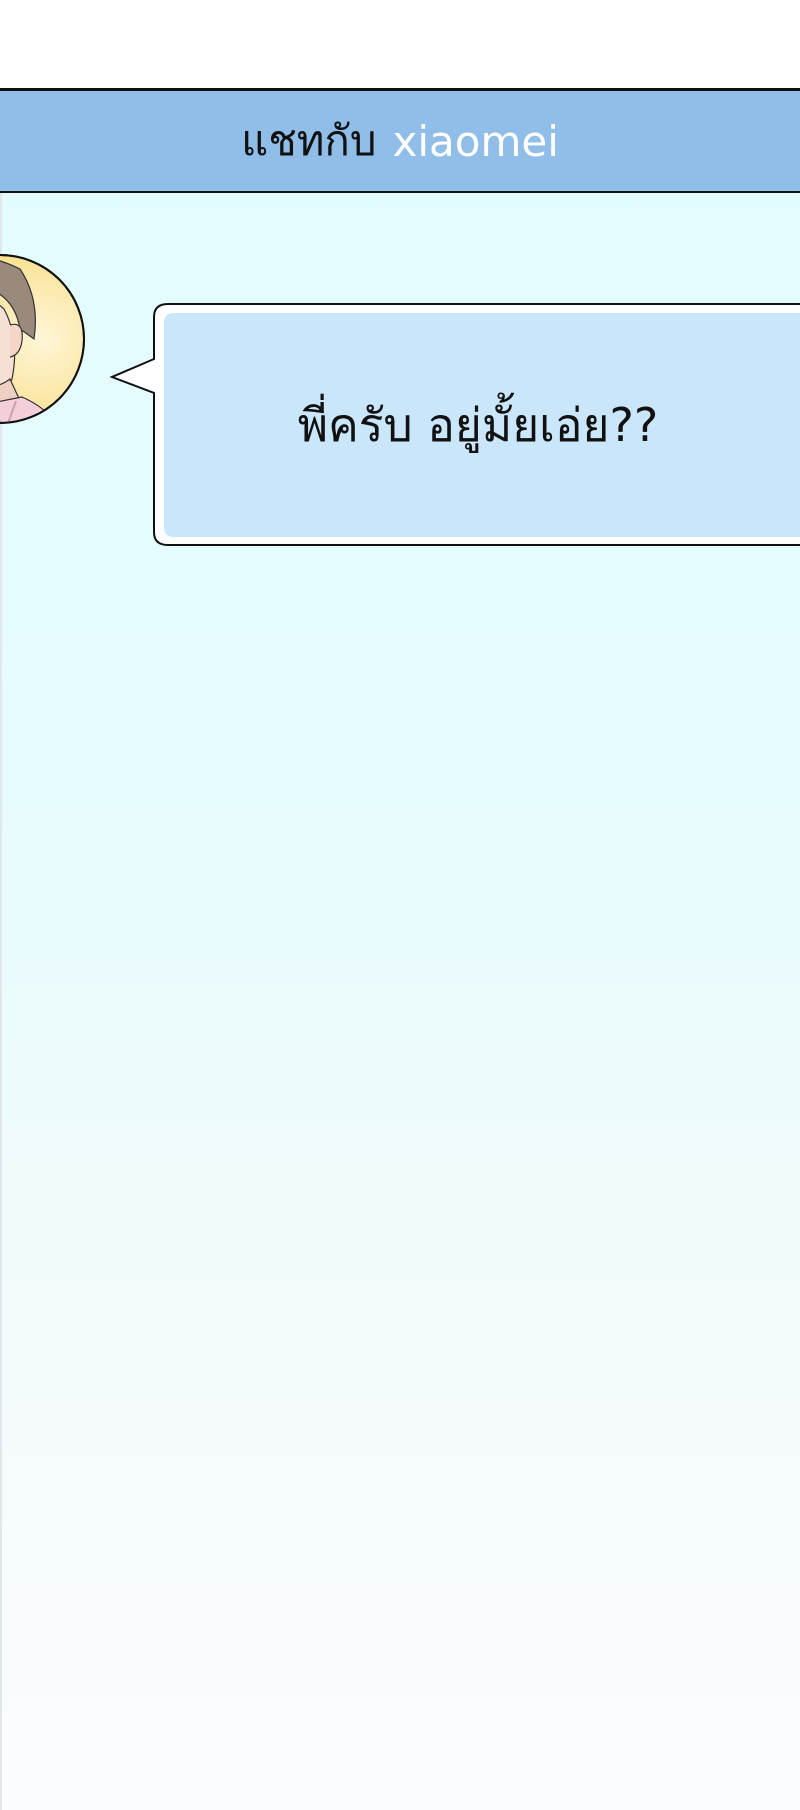 This screenshot has width=800, height=1810. I want to click on avatar-portrait-icon, so click(42, 339).